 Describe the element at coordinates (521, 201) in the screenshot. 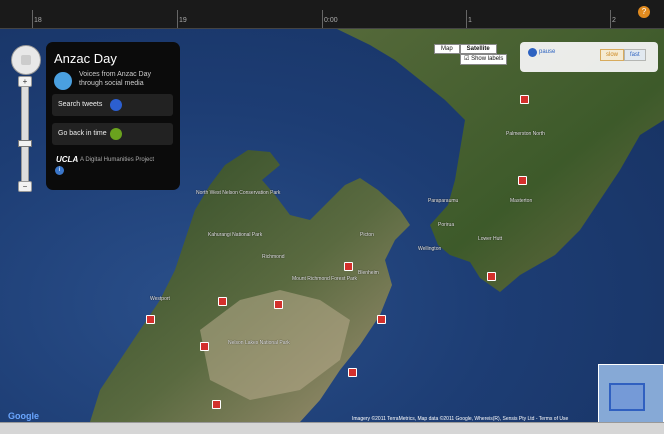

I see `place-label: Masterton` at that location.